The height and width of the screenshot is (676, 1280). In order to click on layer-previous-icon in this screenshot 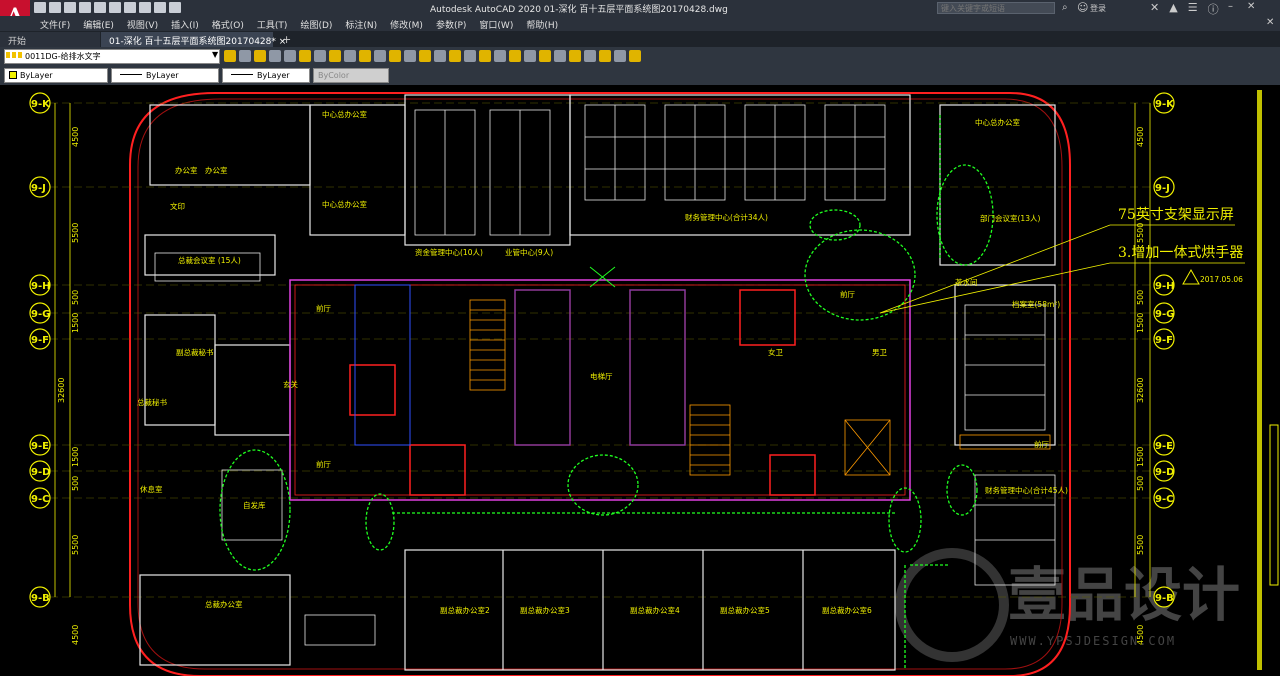, I will do `click(245, 56)`.